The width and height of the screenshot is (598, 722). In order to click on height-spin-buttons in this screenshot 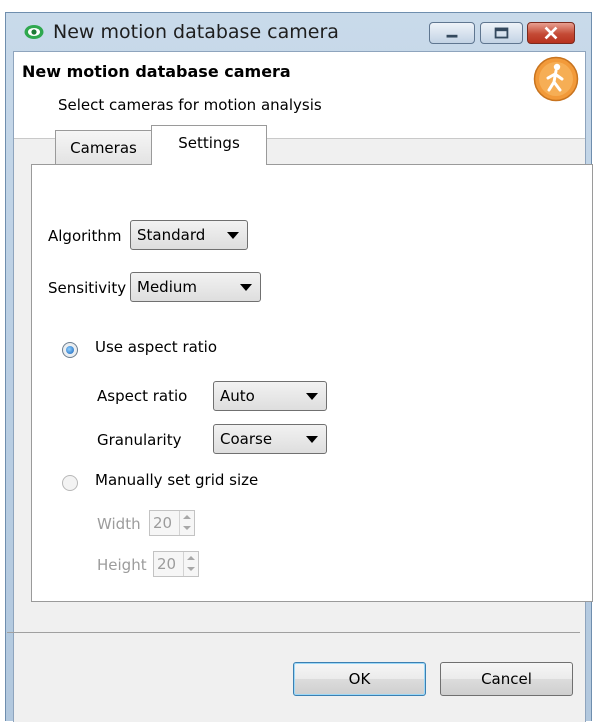, I will do `click(190, 564)`.